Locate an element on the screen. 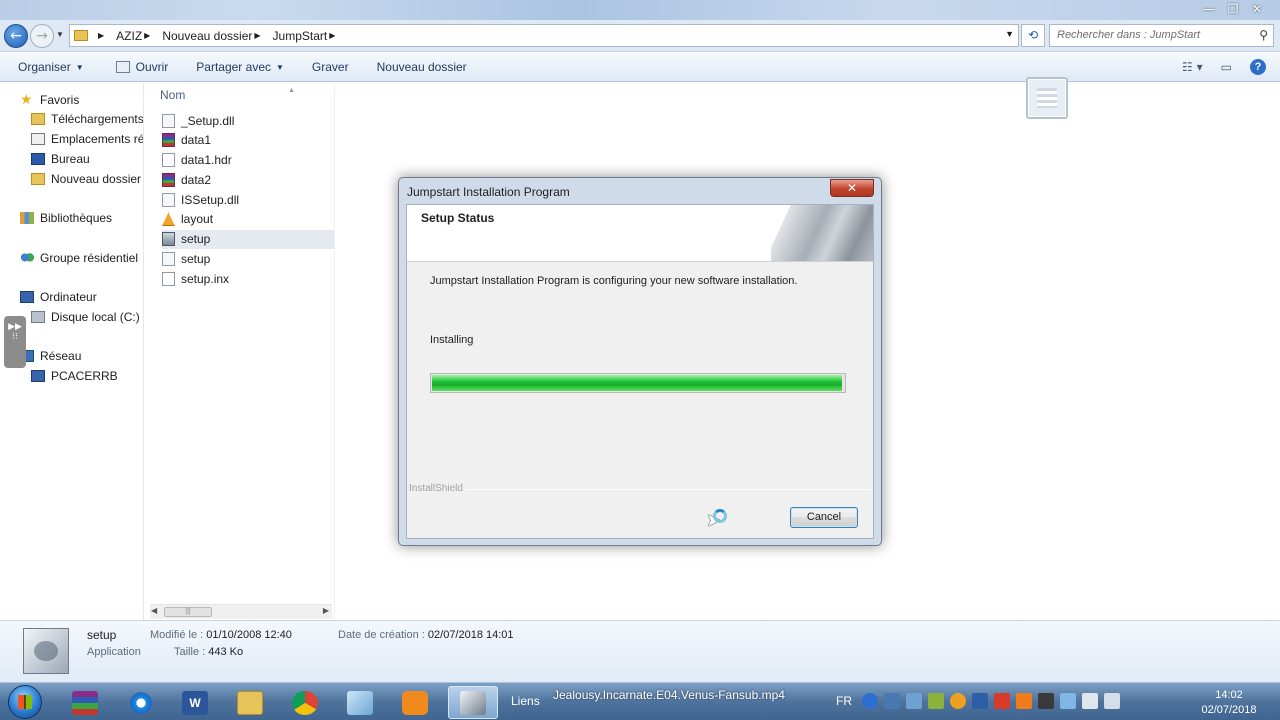 The image size is (1280, 720). file-row: layout is located at coordinates (248, 219).